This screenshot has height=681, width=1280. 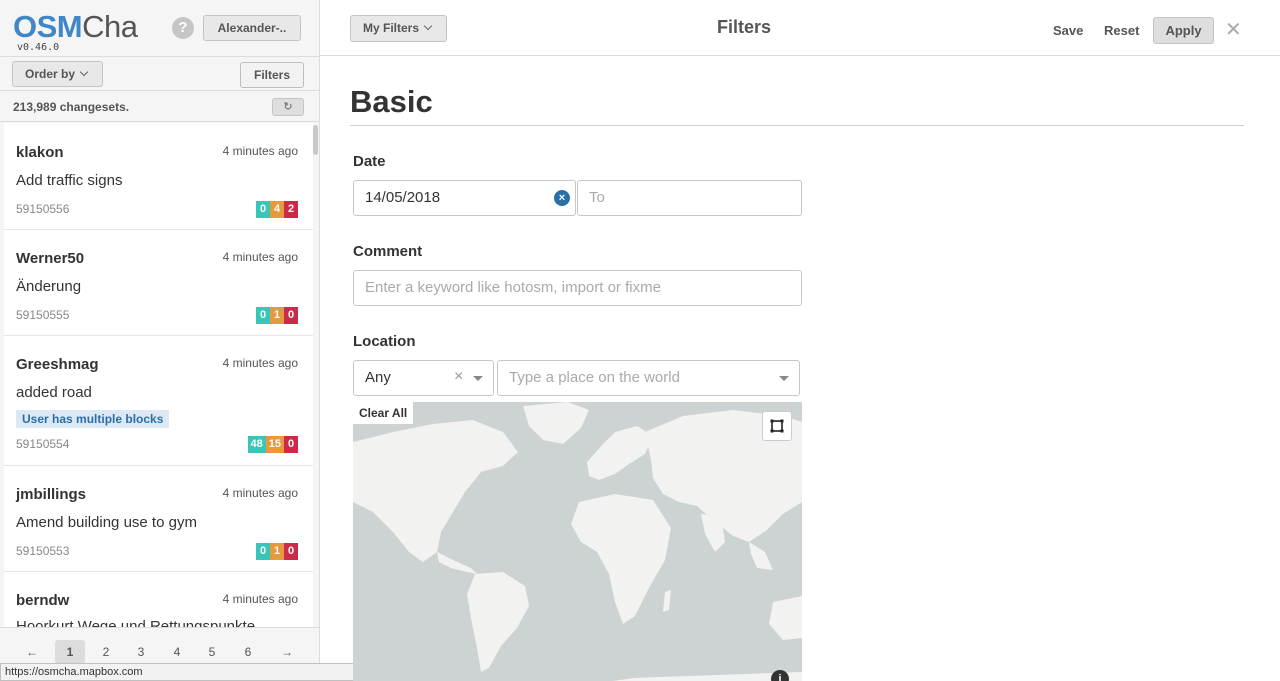 I want to click on changeset-user: Werner50, so click(x=50, y=258).